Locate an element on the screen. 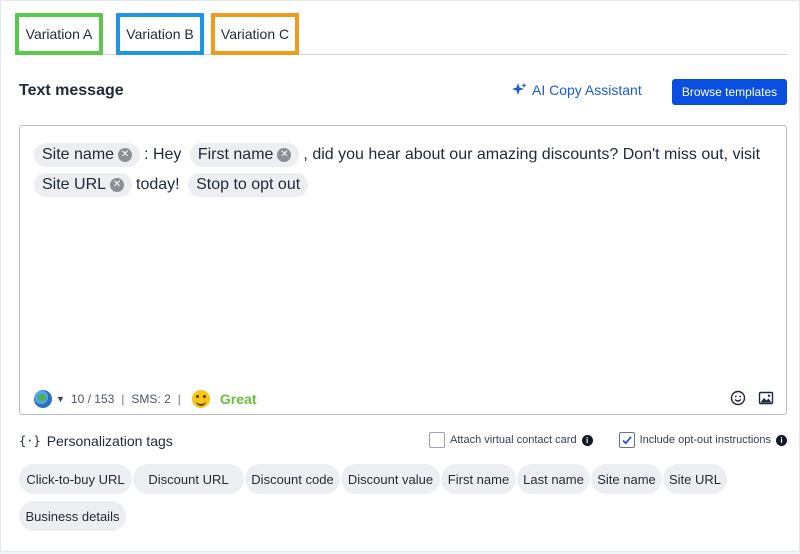 This screenshot has width=800, height=554. character-count: 10 / 153 is located at coordinates (92, 399).